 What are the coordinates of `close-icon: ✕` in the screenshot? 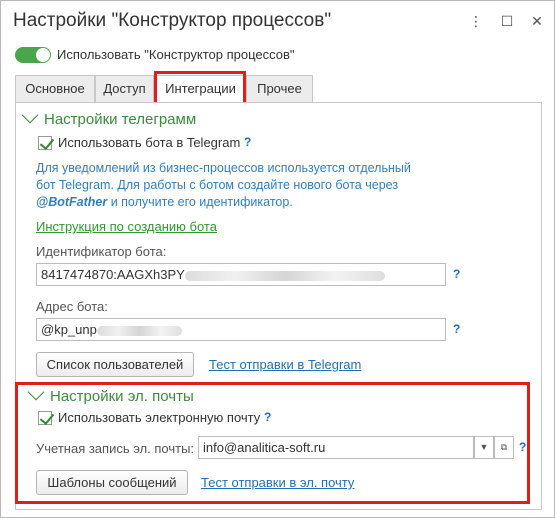 It's located at (537, 21).